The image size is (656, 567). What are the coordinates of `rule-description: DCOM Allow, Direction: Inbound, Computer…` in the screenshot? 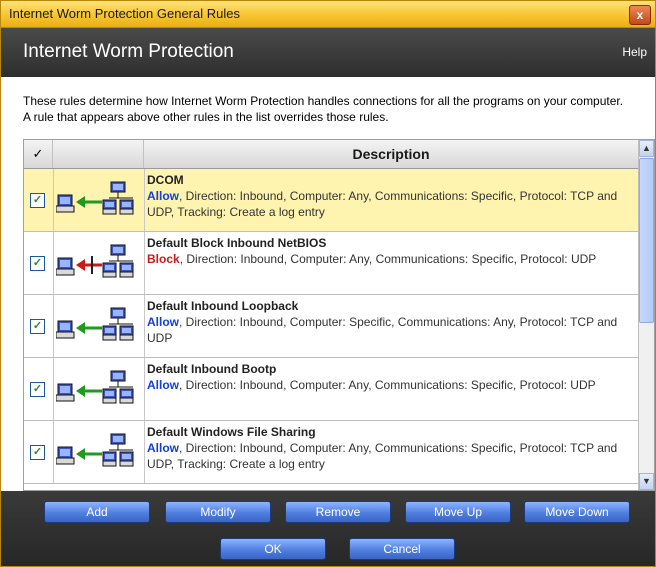 It's located at (391, 196).